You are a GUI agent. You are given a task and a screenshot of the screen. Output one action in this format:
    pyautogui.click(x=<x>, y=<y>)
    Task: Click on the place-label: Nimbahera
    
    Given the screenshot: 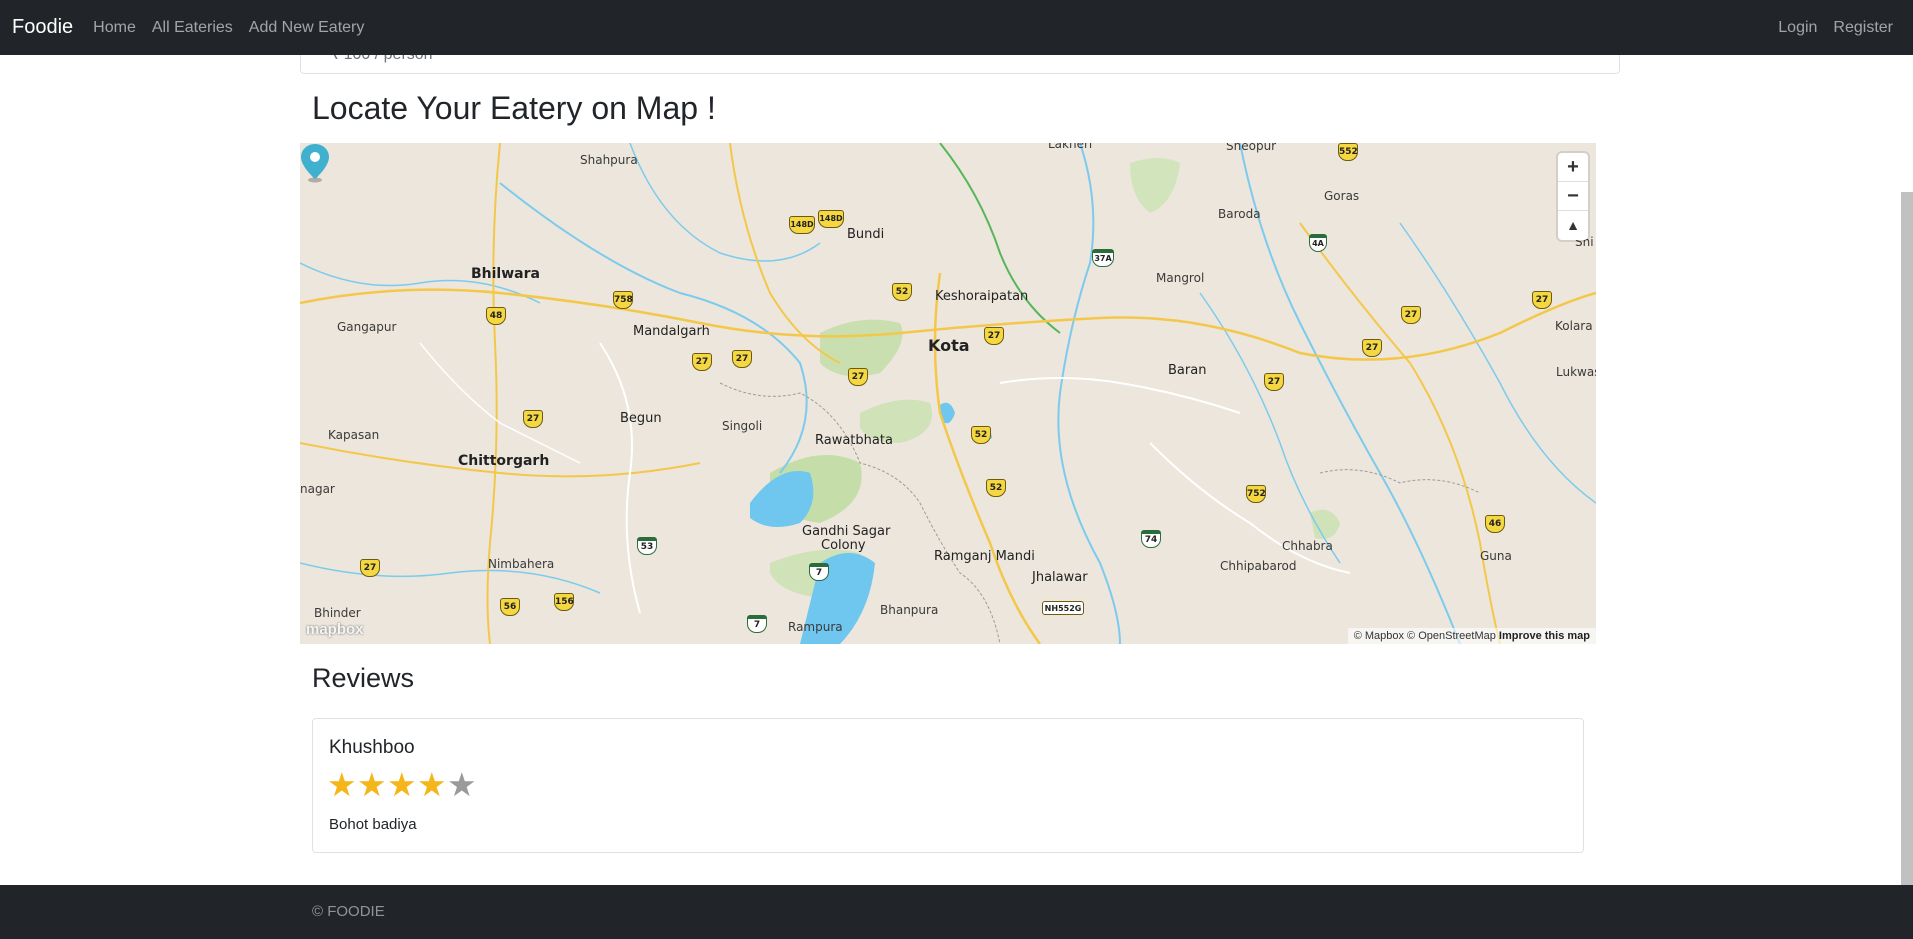 What is the action you would take?
    pyautogui.click(x=521, y=564)
    